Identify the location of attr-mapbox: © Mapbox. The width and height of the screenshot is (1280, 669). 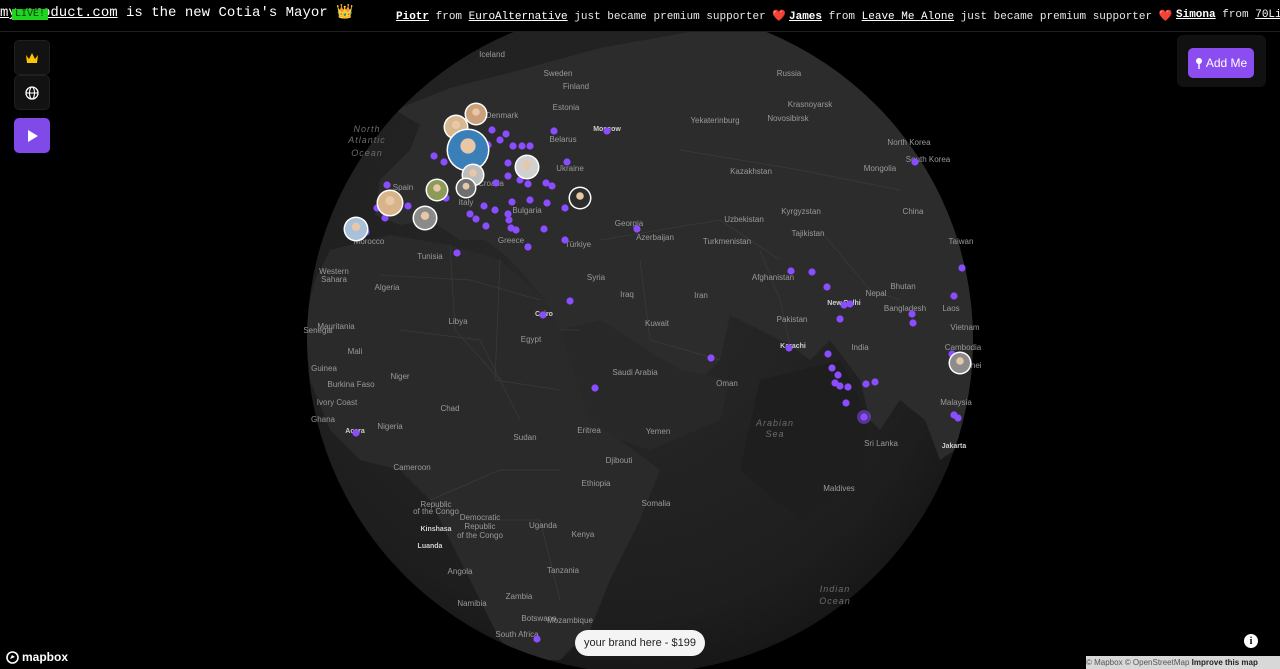
(1104, 662).